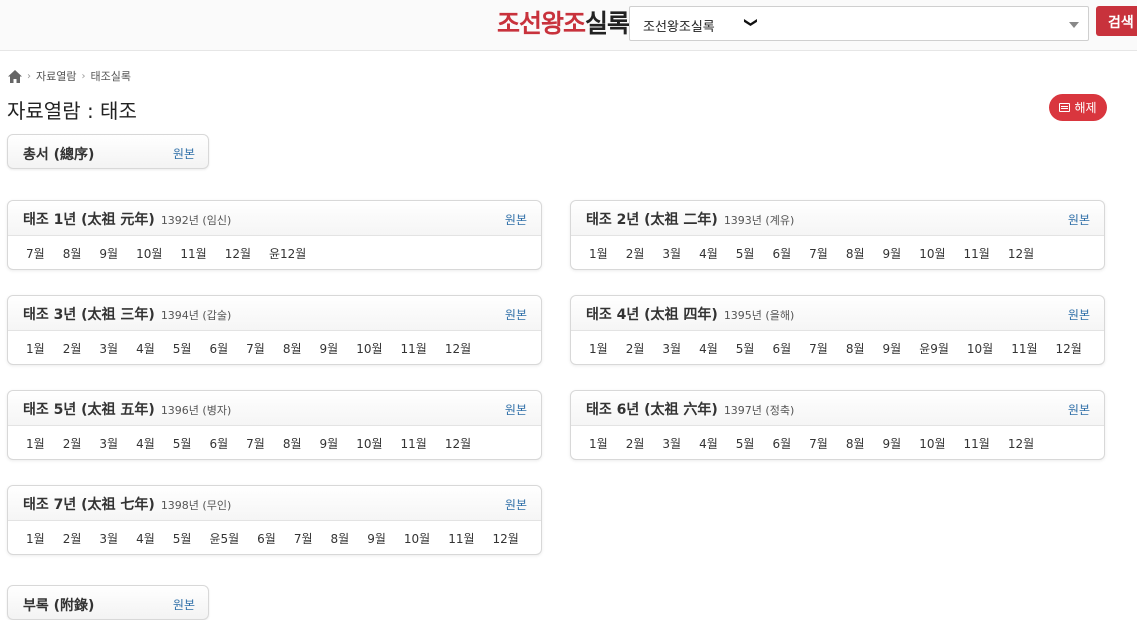  I want to click on appendix-title: 부록 (附錄), so click(58, 605).